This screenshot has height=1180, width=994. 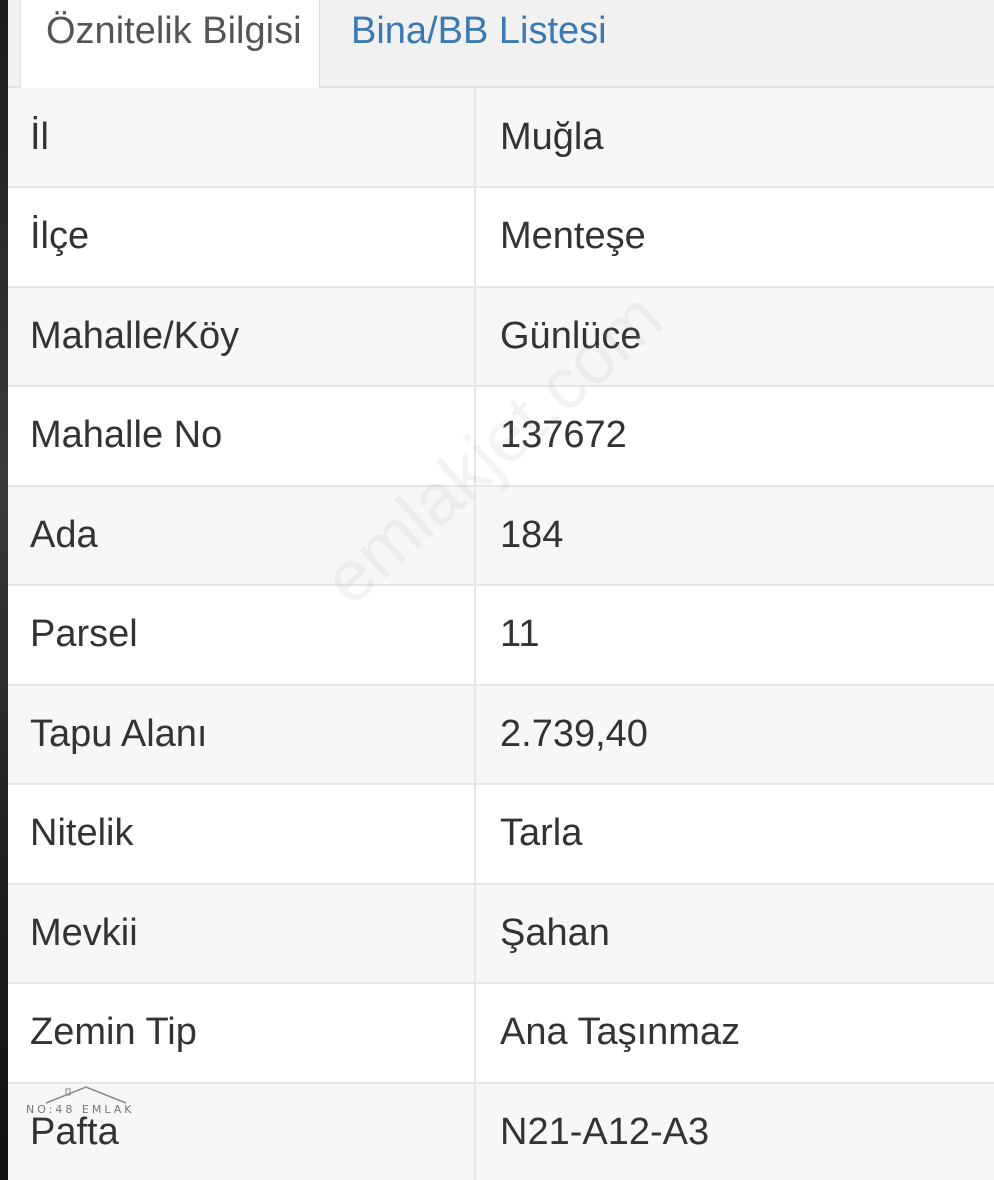 What do you see at coordinates (242, 734) in the screenshot?
I see `row-label: Tapu Alanı` at bounding box center [242, 734].